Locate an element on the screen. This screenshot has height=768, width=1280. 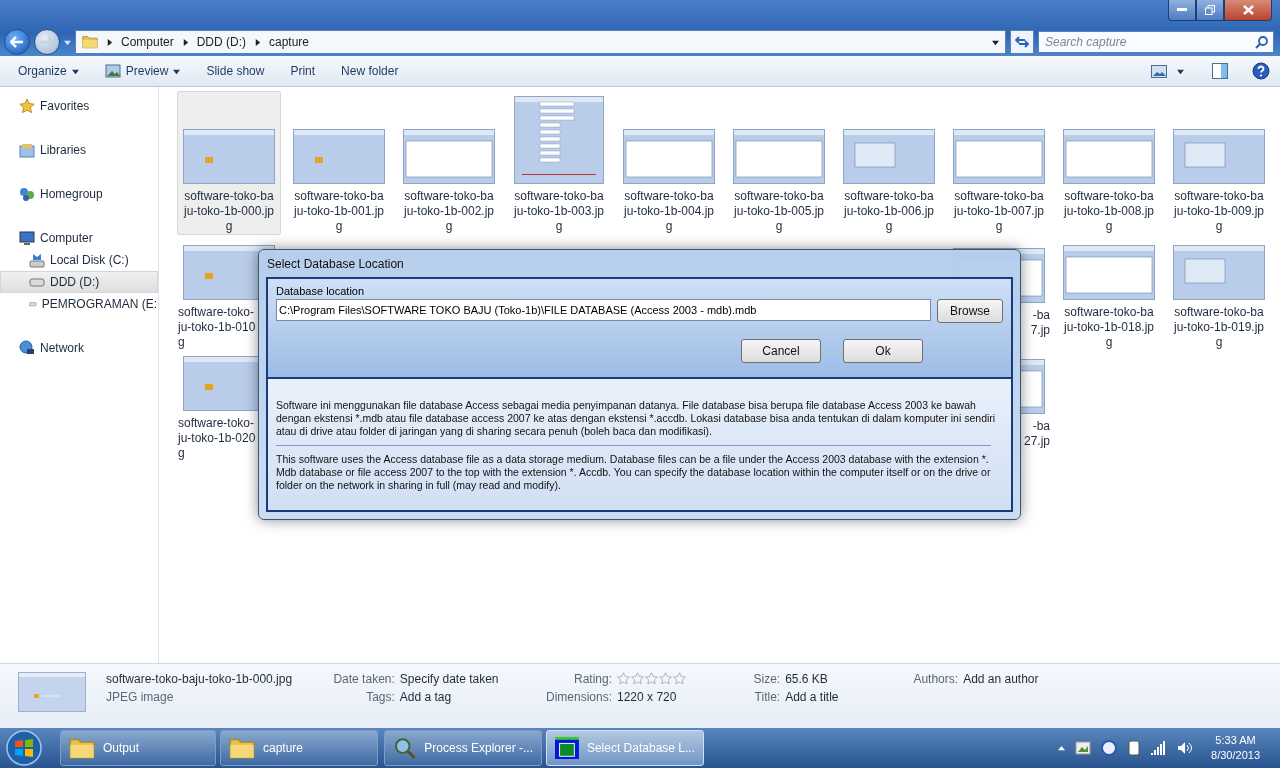
toolbar-button: New folder is located at coordinates (370, 71).